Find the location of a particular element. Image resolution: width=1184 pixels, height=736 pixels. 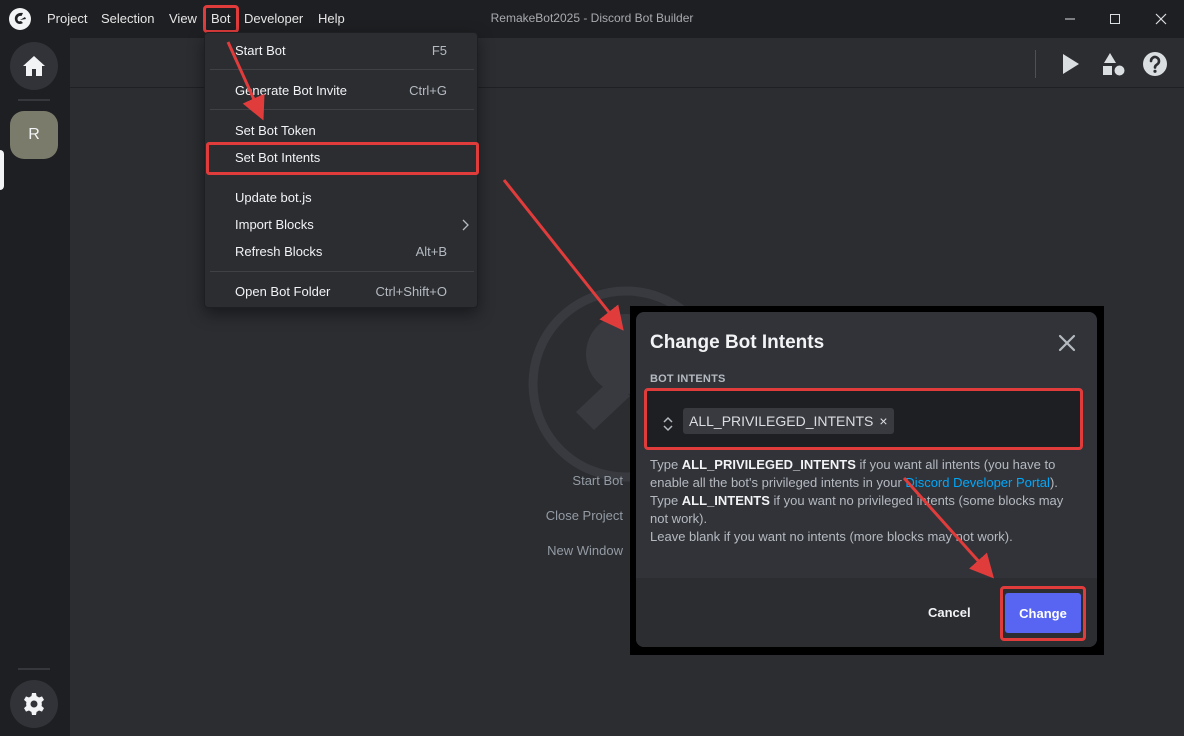

set-intents-highlight is located at coordinates (342, 158).